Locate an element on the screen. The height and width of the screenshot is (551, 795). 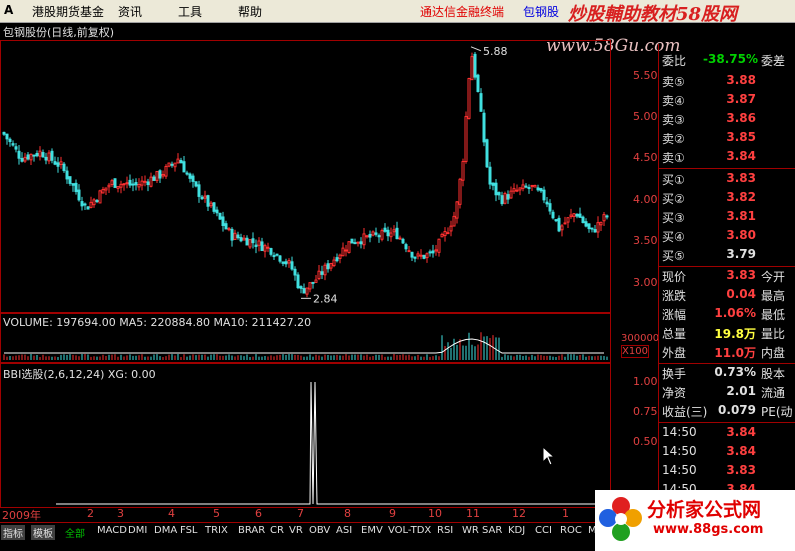
tab-sar: SAR is located at coordinates (492, 530).